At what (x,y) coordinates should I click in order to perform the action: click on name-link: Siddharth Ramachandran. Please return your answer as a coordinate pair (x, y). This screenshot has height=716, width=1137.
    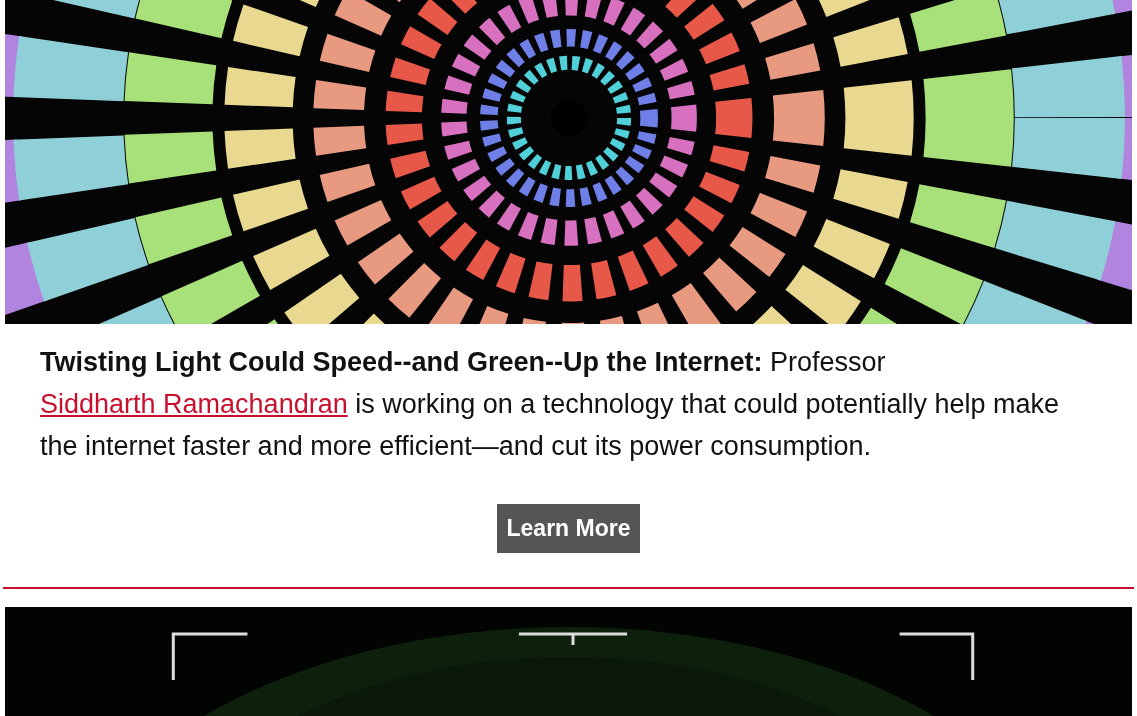
    Looking at the image, I should click on (194, 404).